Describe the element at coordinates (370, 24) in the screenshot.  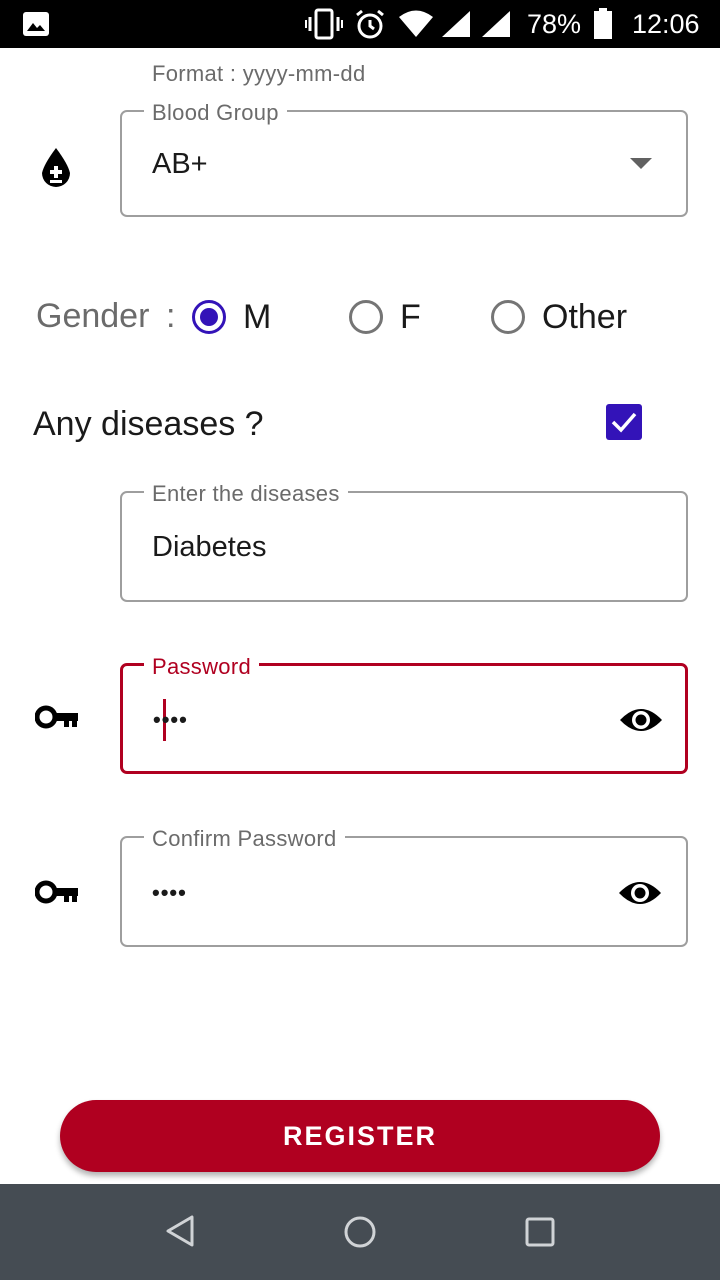
I see `alarm-icon` at that location.